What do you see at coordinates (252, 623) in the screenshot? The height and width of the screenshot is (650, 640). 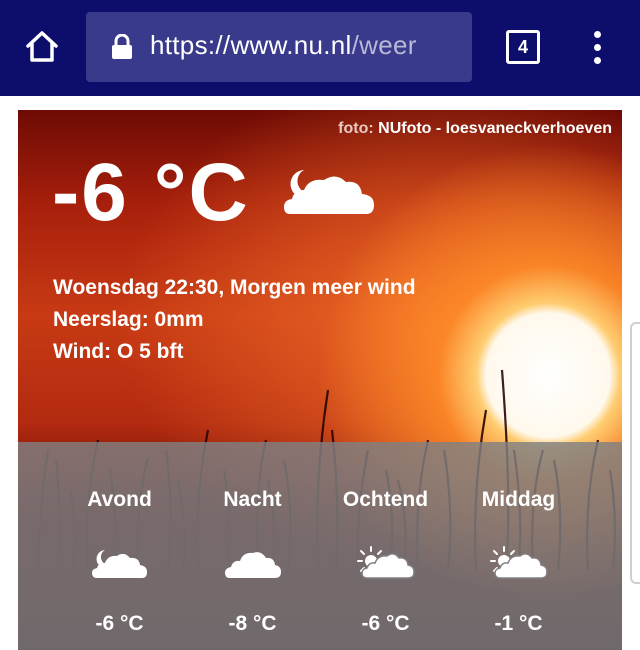 I see `forecast-temp: -8 °C` at bounding box center [252, 623].